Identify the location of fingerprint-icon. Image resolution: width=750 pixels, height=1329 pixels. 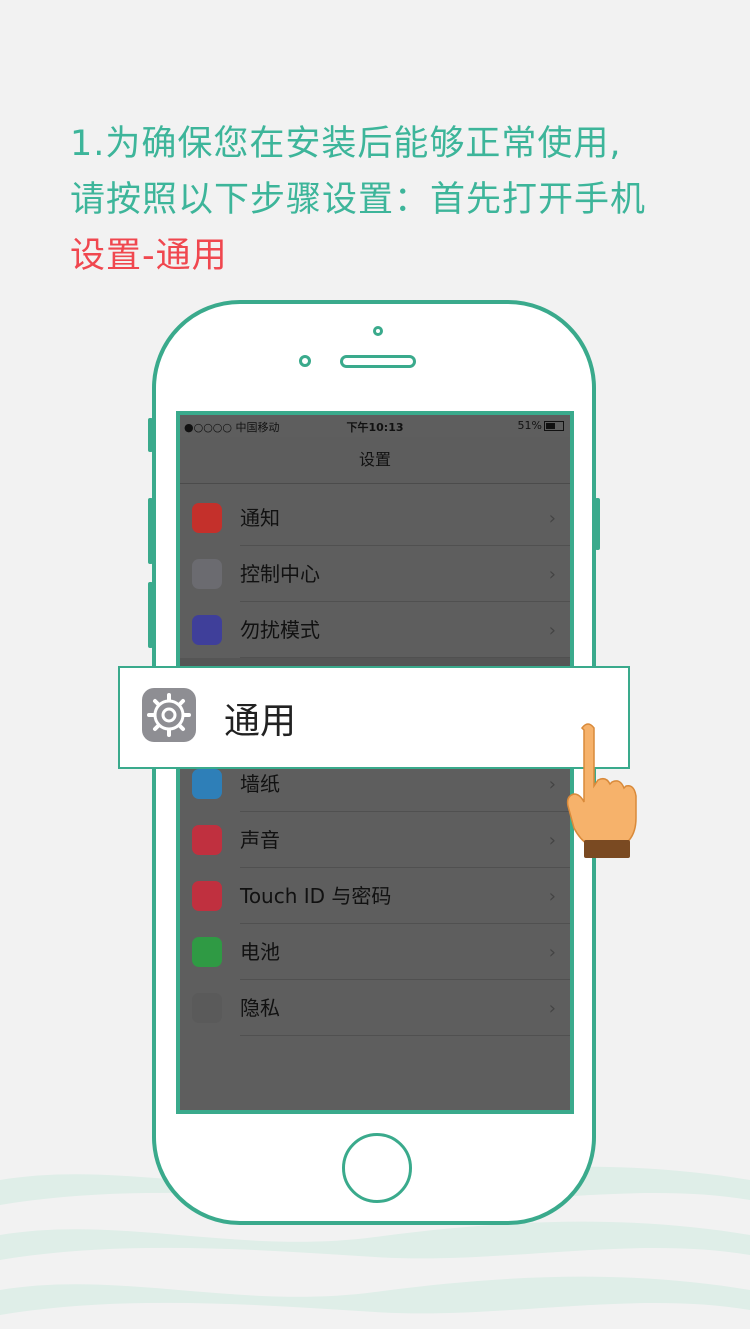
(207, 896).